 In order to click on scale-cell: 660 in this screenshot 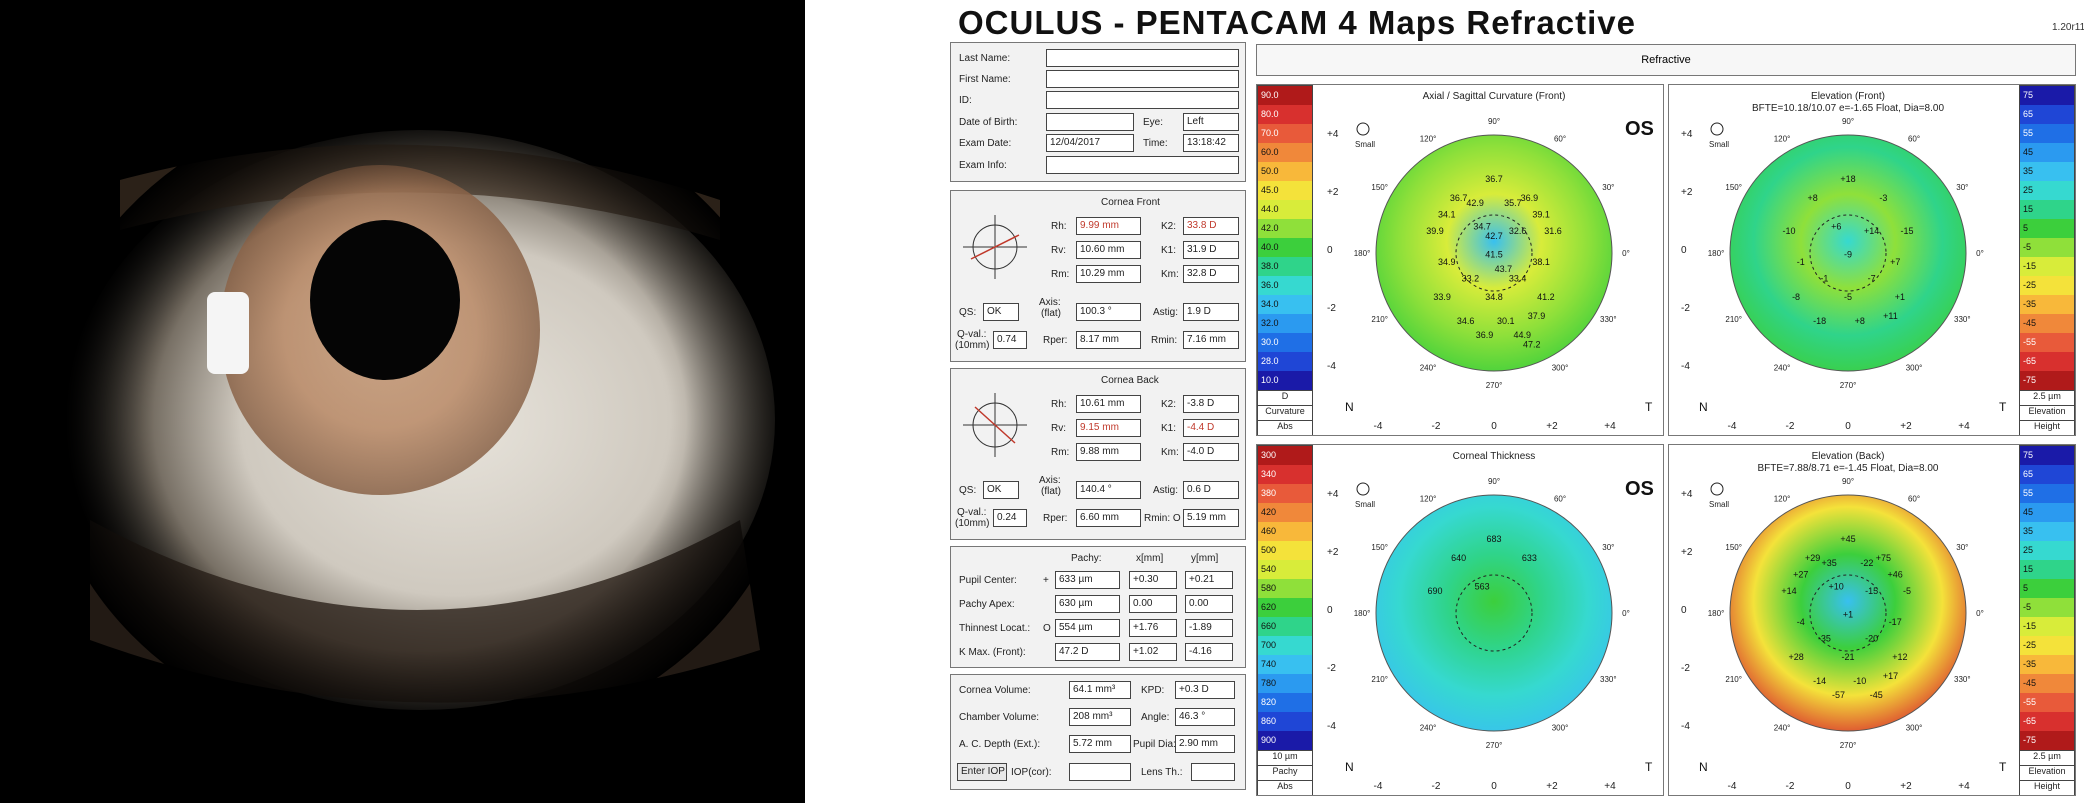, I will do `click(1285, 626)`.